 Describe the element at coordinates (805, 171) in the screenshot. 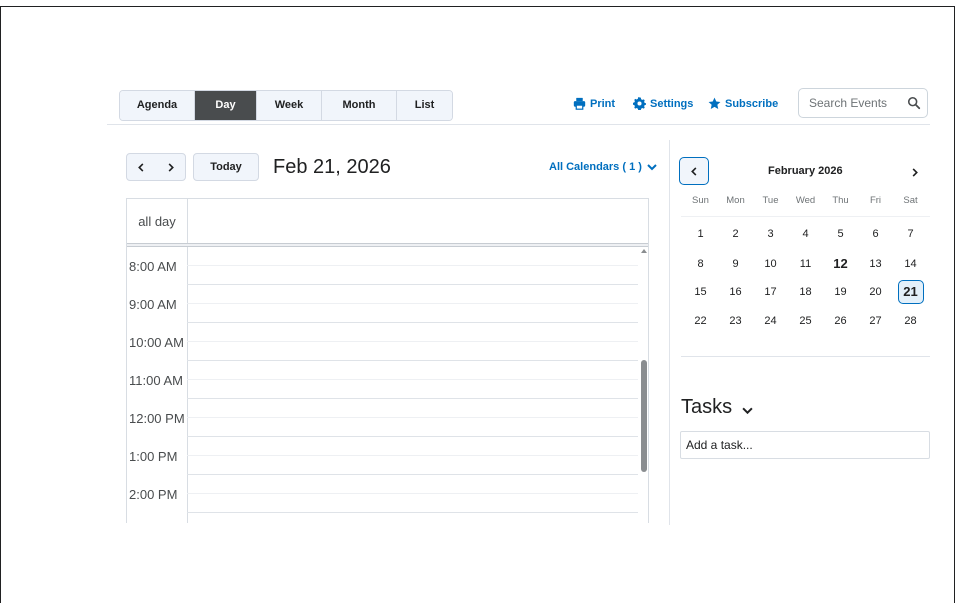

I see `mini-calendar-title: February 2026` at that location.